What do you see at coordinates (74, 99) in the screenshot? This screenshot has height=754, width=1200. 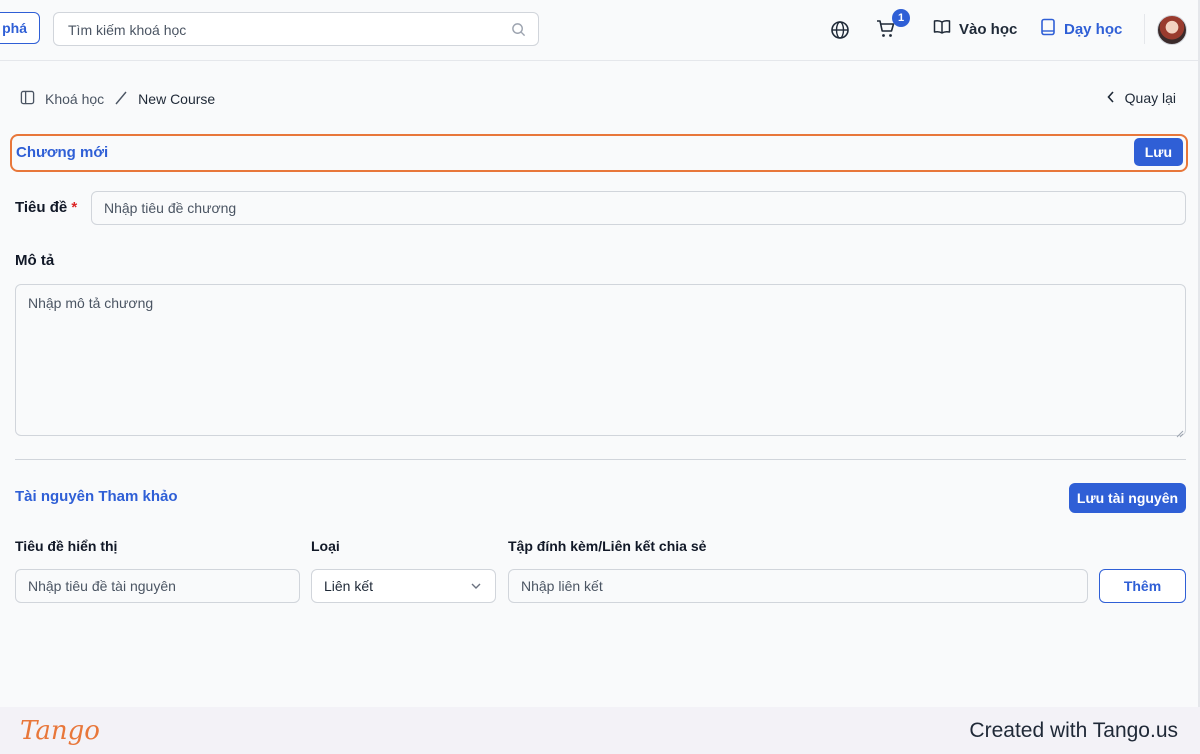 I see `breadcrumb-courses-link: Khoá học` at bounding box center [74, 99].